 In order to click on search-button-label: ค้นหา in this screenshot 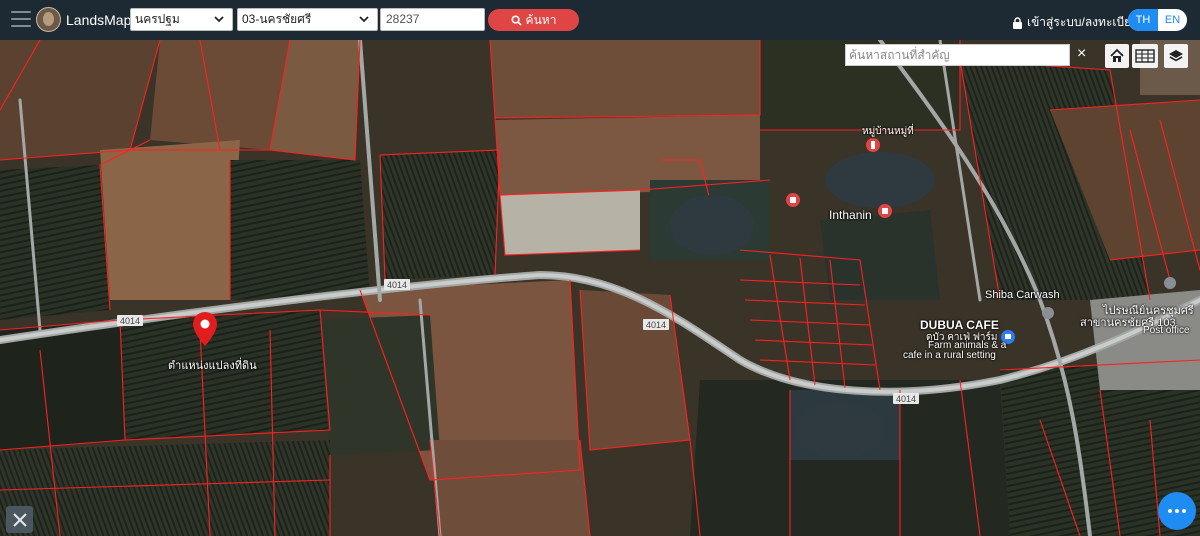, I will do `click(541, 19)`.